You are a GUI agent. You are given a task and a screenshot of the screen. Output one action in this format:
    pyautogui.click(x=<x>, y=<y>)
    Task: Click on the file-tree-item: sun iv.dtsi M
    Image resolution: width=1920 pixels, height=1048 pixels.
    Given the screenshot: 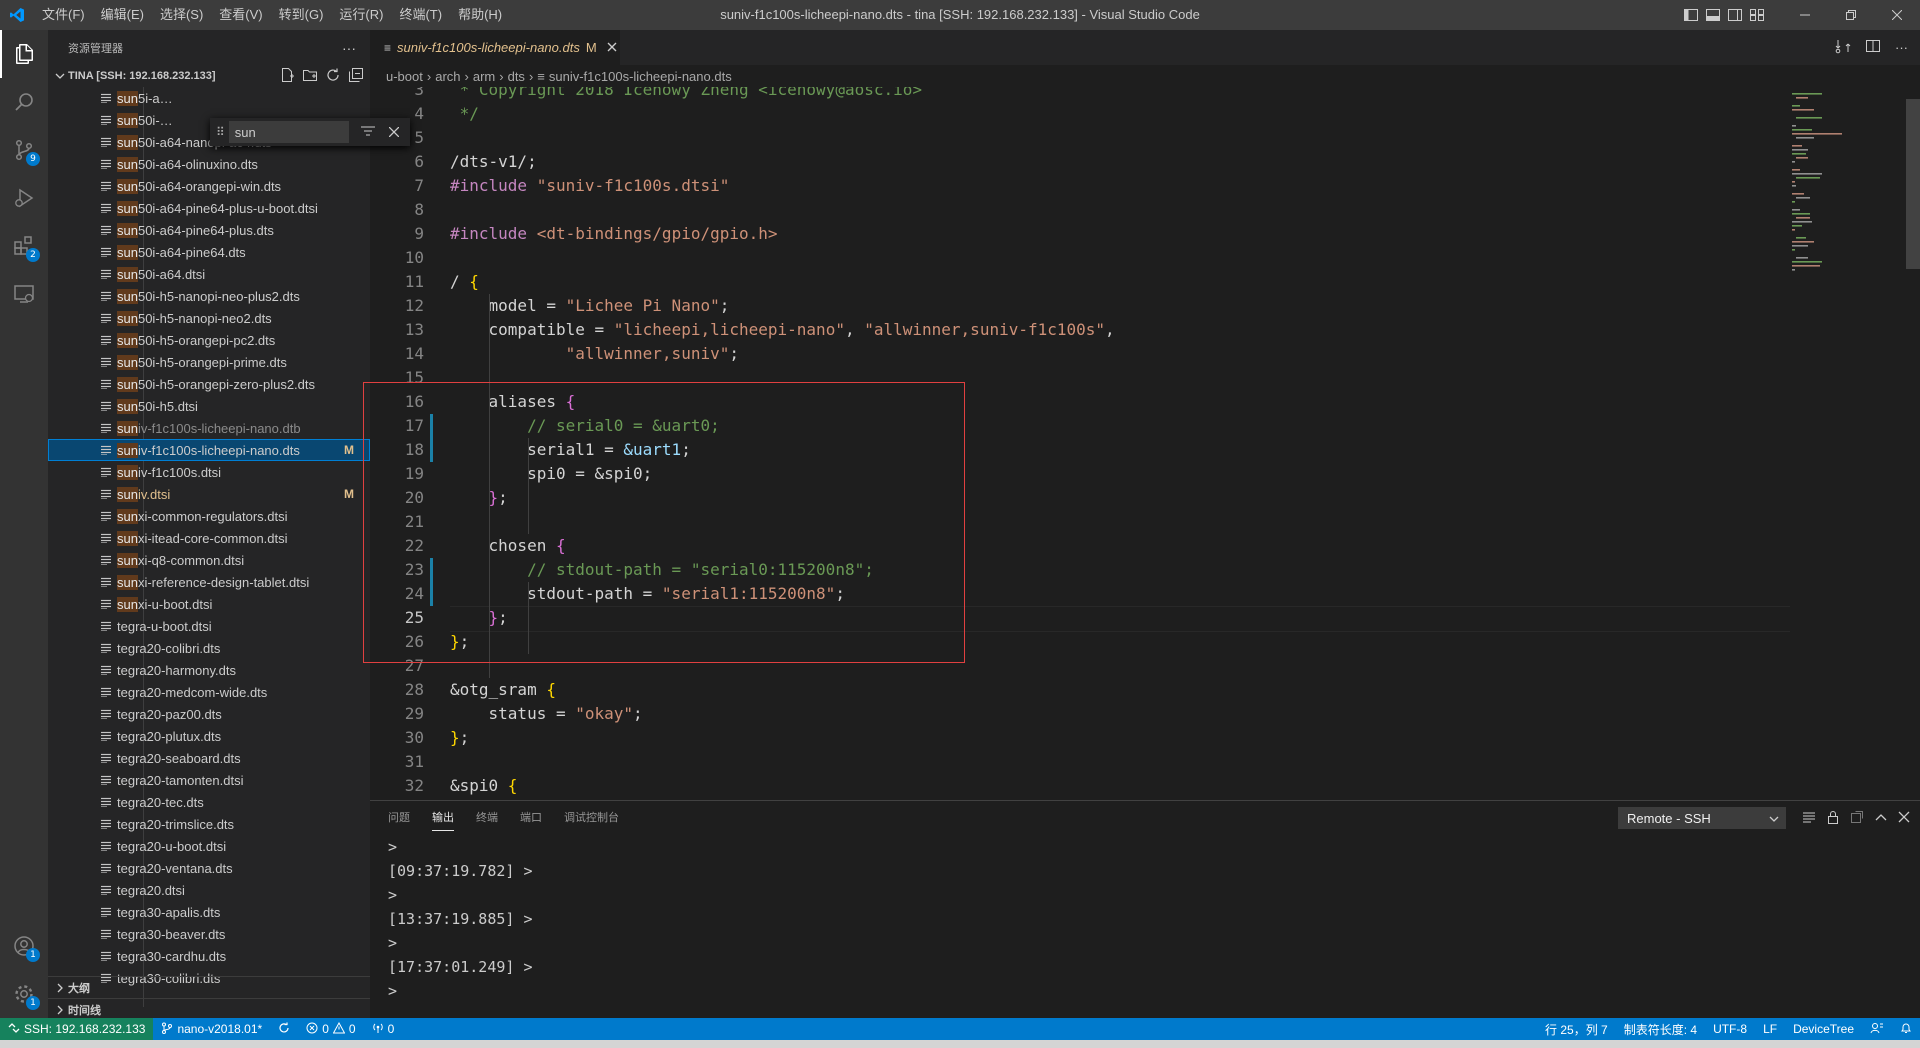 What is the action you would take?
    pyautogui.click(x=209, y=494)
    